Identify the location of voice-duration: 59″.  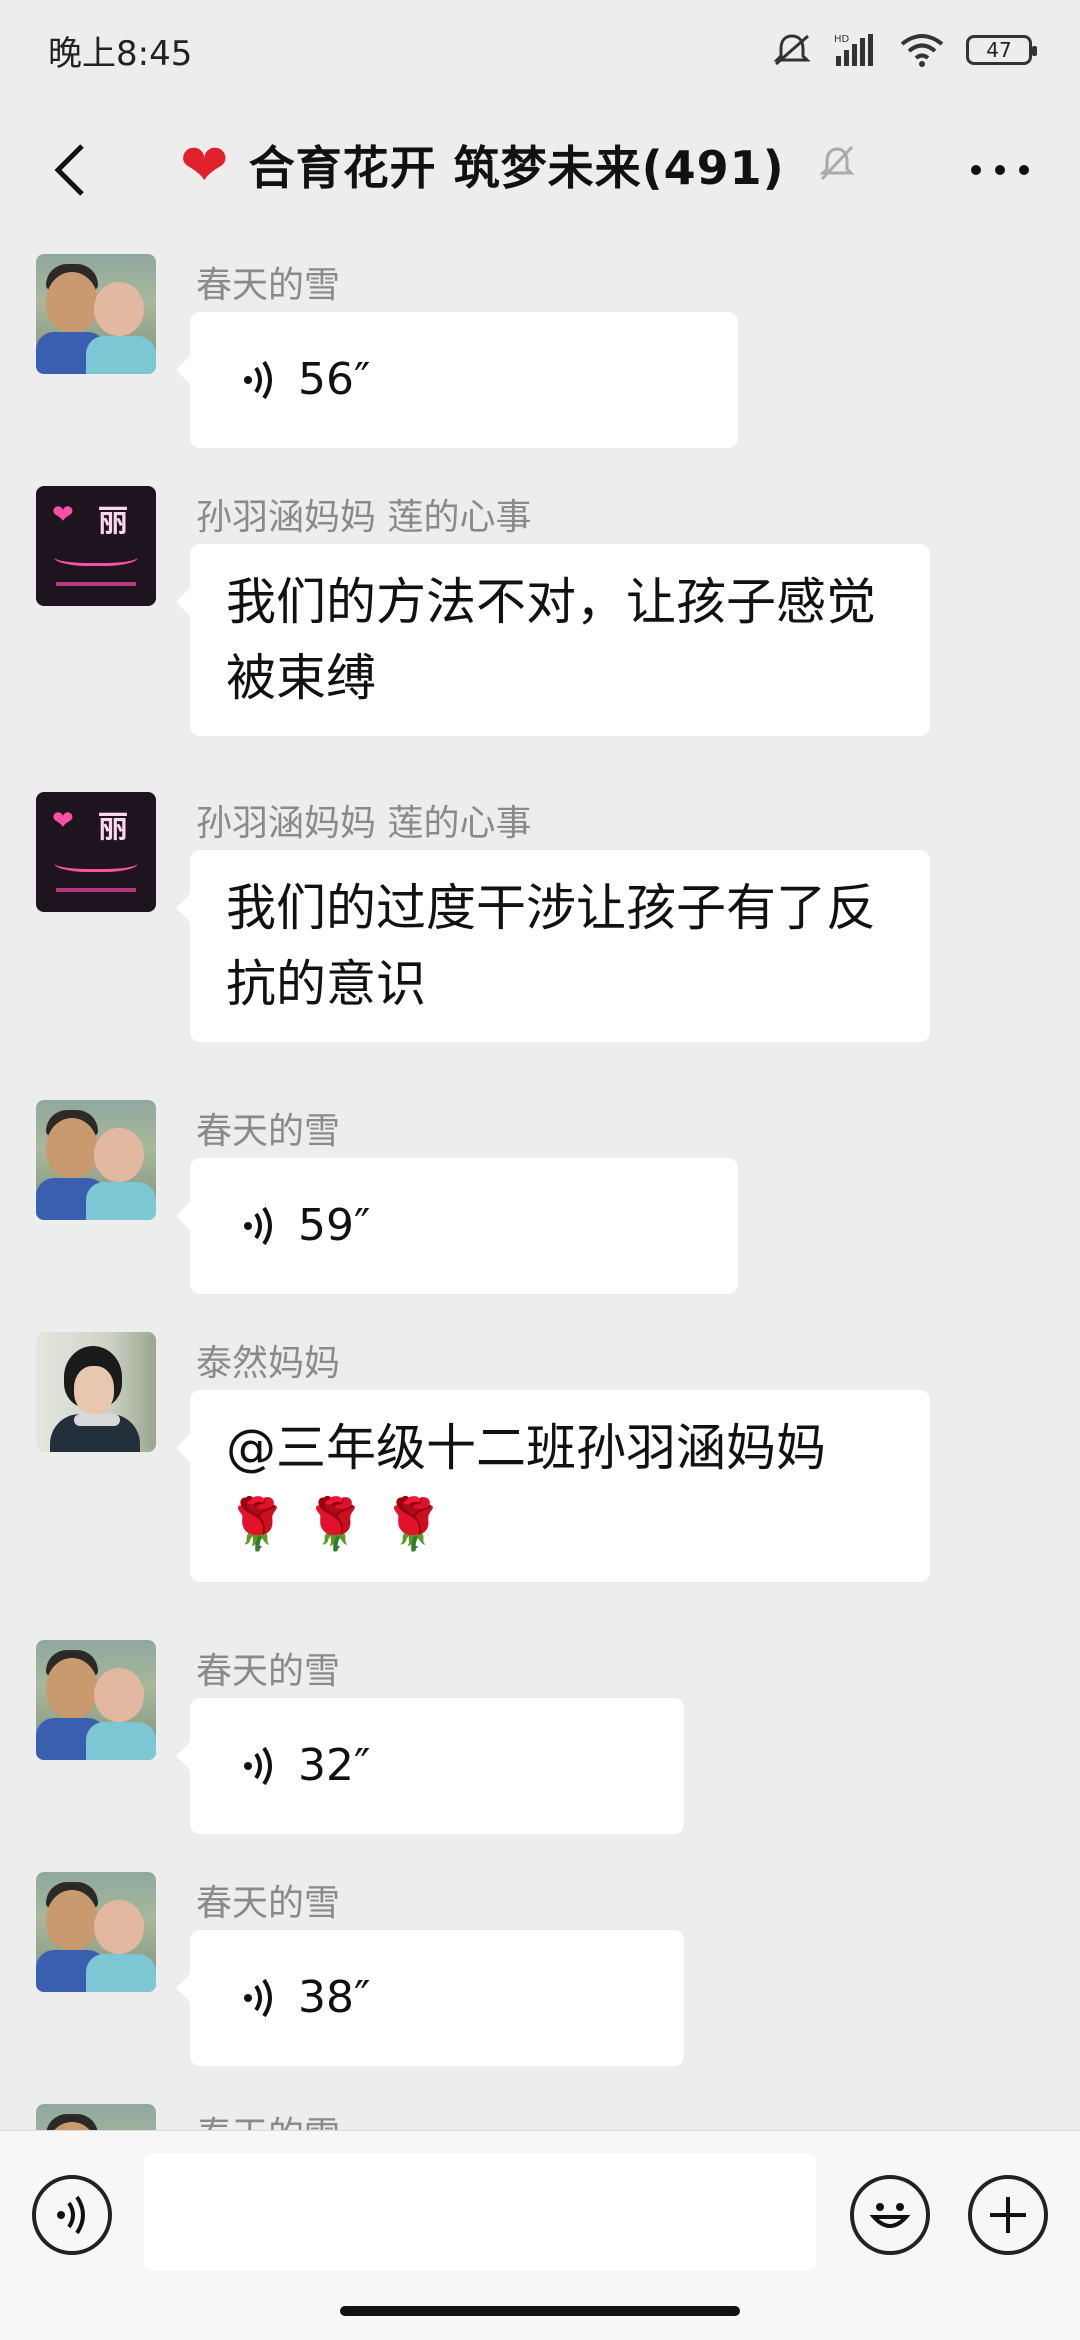
(334, 1225).